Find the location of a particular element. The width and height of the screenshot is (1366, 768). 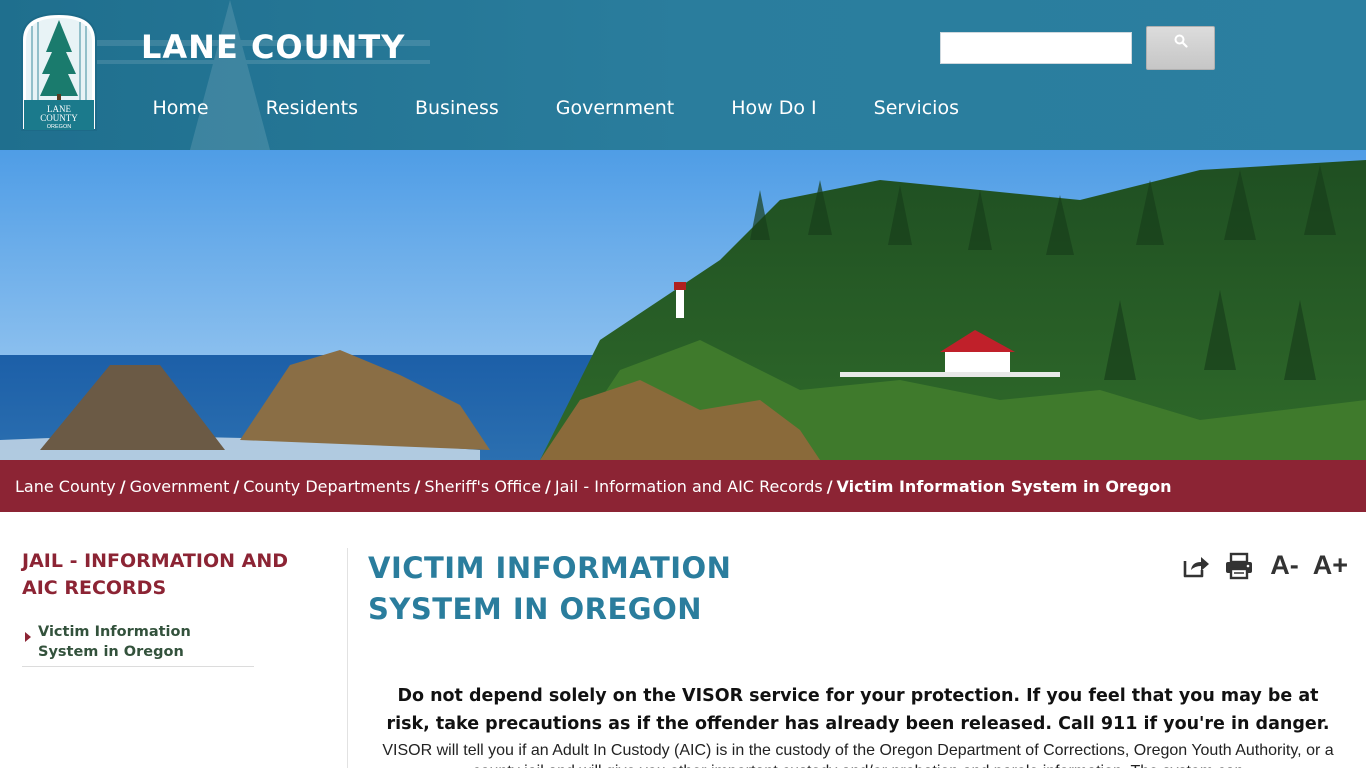

print-button is located at coordinates (1239, 566).